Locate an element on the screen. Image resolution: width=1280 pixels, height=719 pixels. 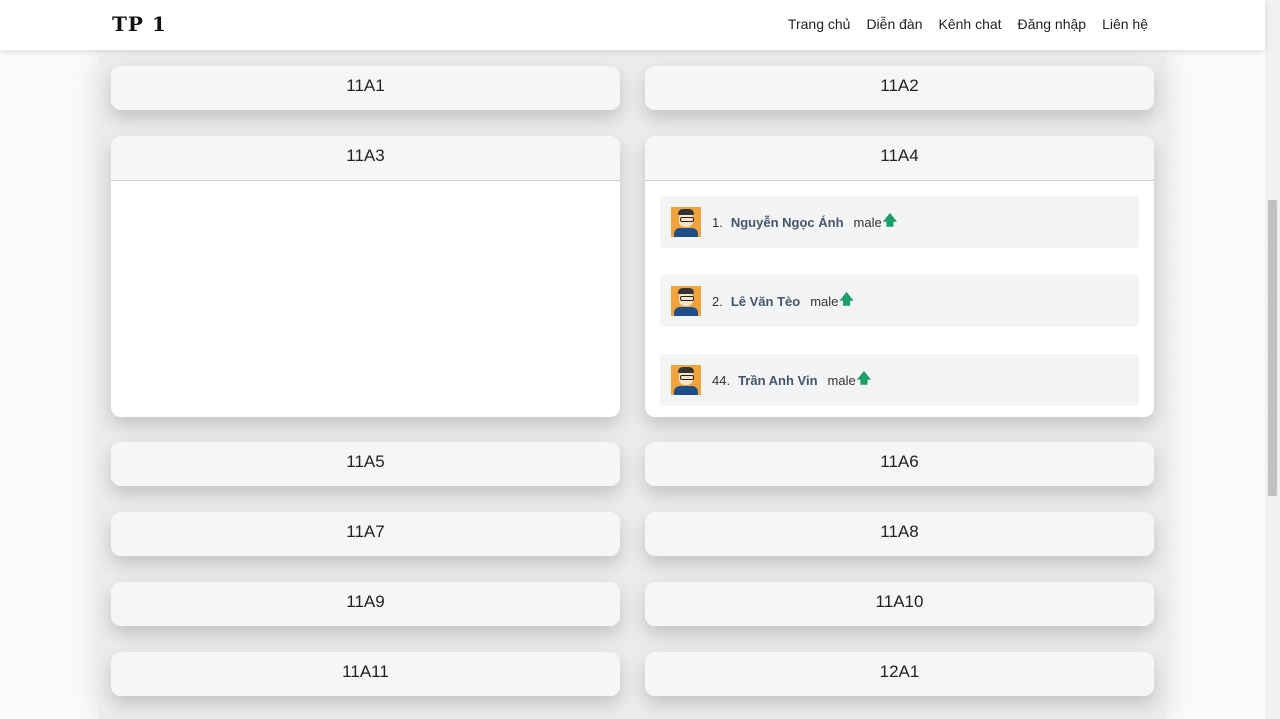
class-card-title: 11A2 is located at coordinates (899, 88).